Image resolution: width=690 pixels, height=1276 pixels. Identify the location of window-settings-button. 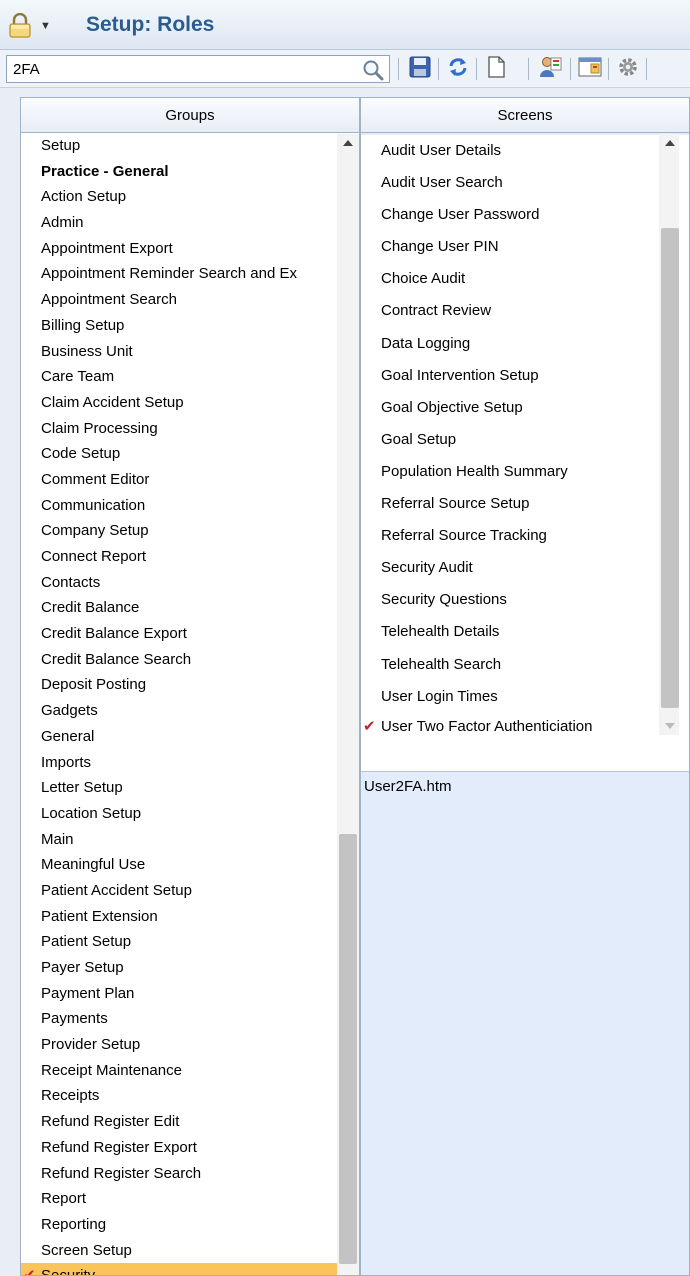
(590, 69).